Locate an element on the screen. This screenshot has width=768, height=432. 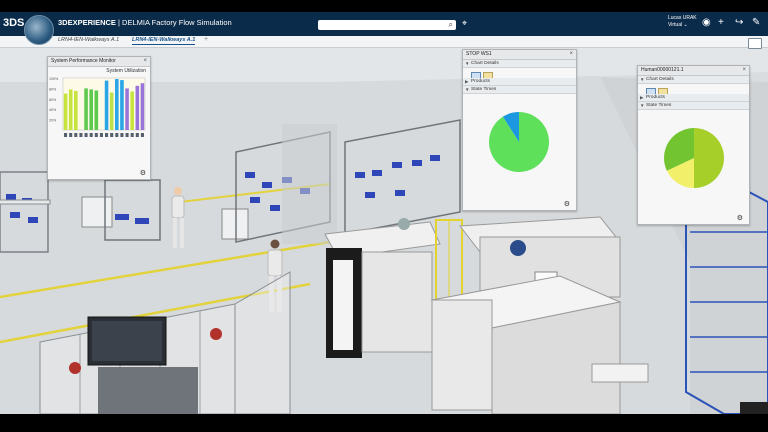
tag-icon: ⌖ is located at coordinates (464, 23).